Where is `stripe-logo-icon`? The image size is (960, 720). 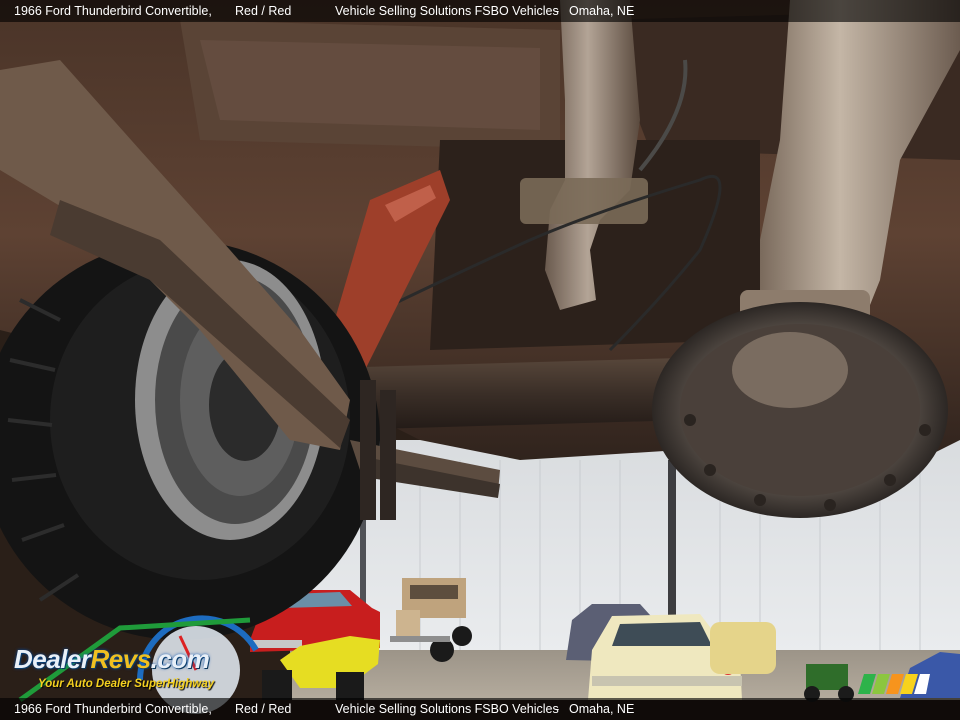
stripe-logo-icon is located at coordinates (894, 684).